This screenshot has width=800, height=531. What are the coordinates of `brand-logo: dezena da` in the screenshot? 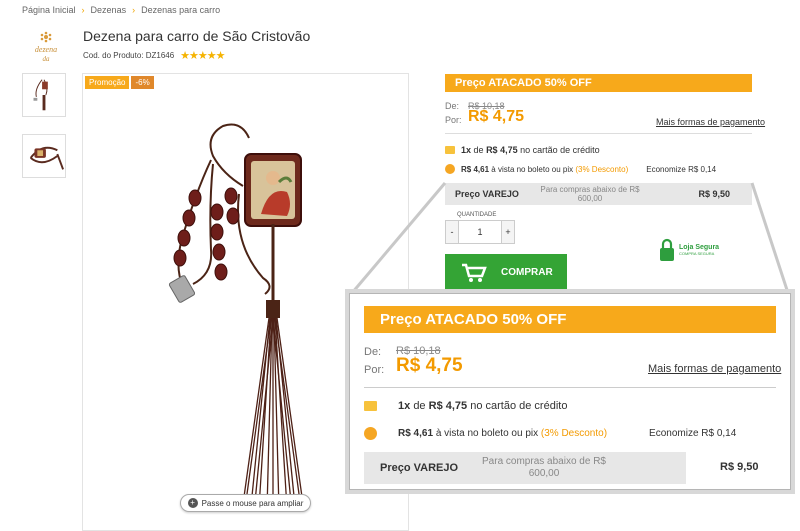 It's located at (46, 48).